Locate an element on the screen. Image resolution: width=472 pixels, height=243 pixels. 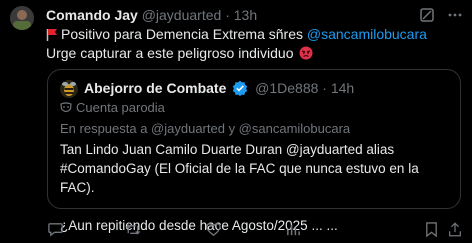
reply-icon is located at coordinates (55, 229).